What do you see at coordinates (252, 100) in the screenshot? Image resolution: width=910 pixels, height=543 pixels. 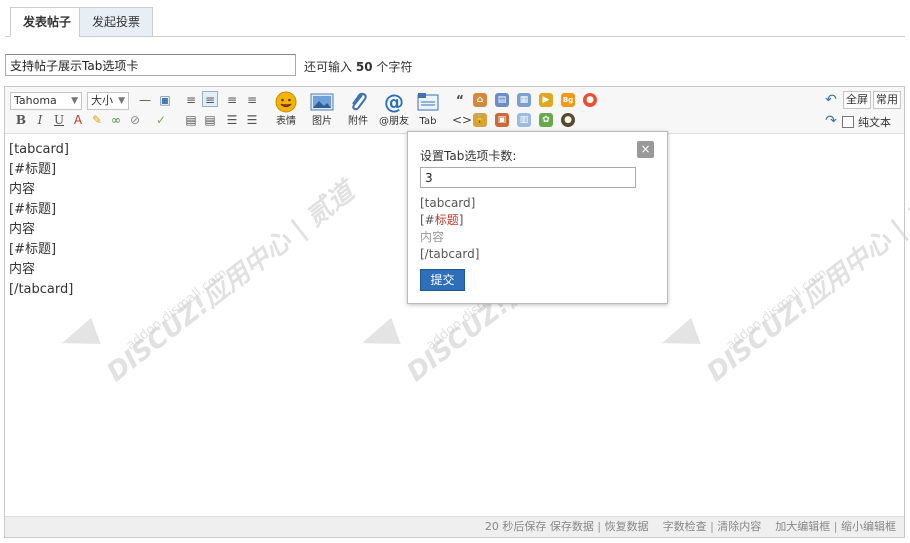 I see `align-right-icon: ≡` at bounding box center [252, 100].